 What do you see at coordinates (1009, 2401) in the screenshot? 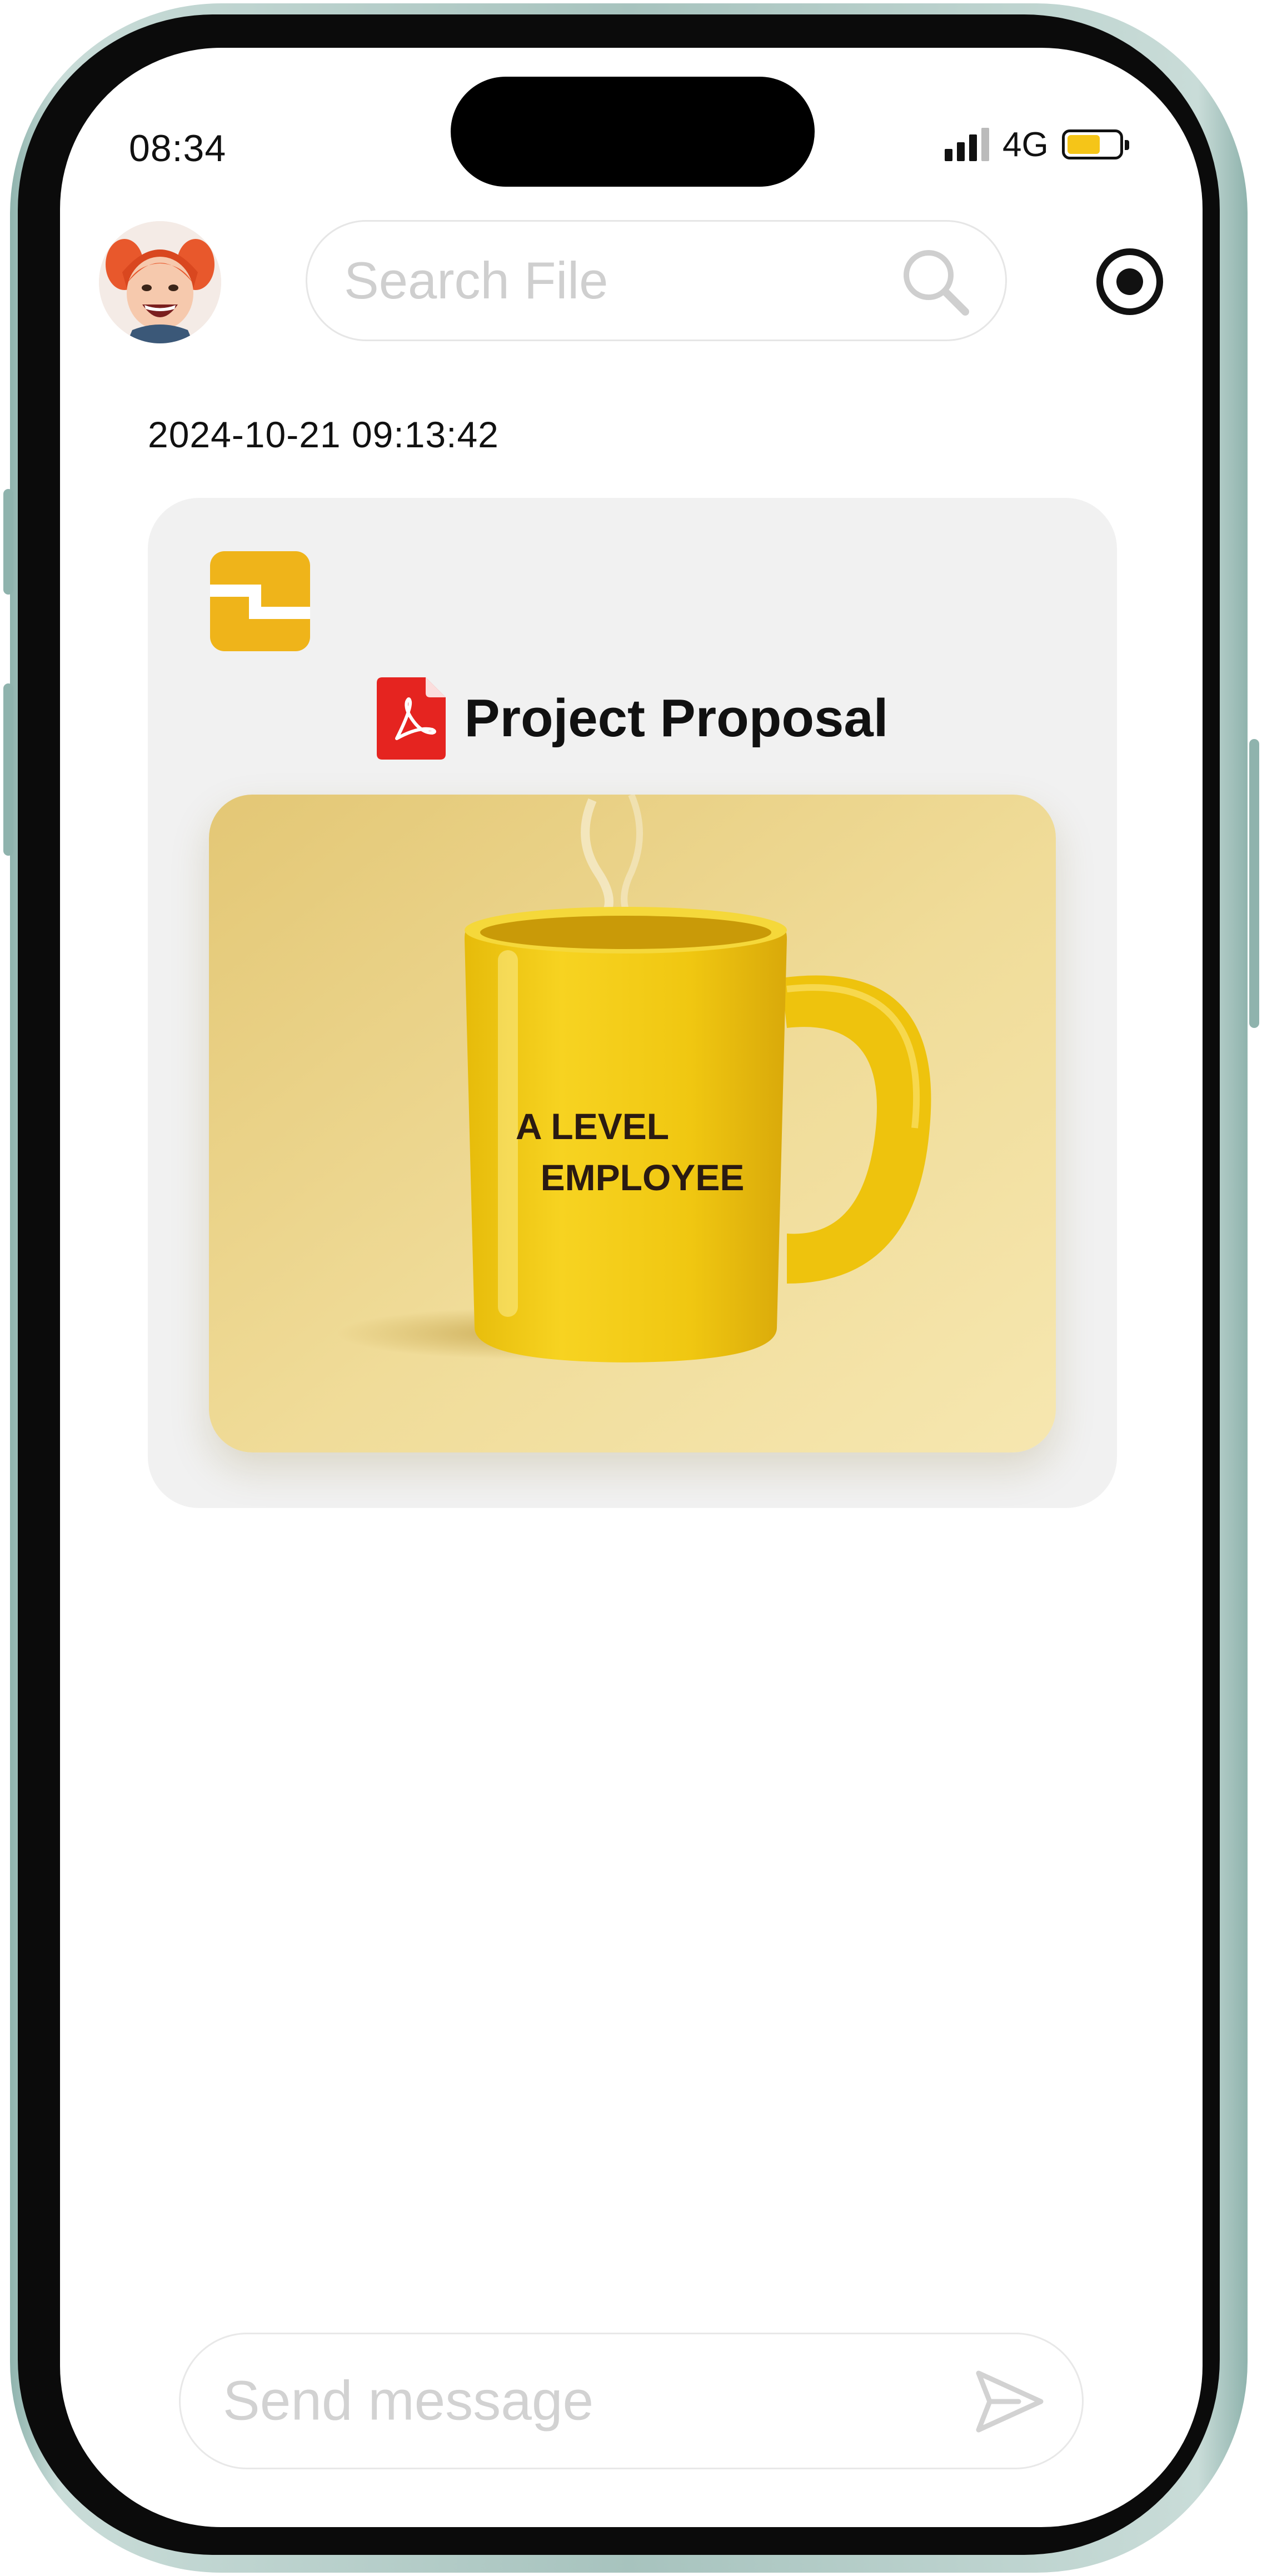
I see `send-icon` at bounding box center [1009, 2401].